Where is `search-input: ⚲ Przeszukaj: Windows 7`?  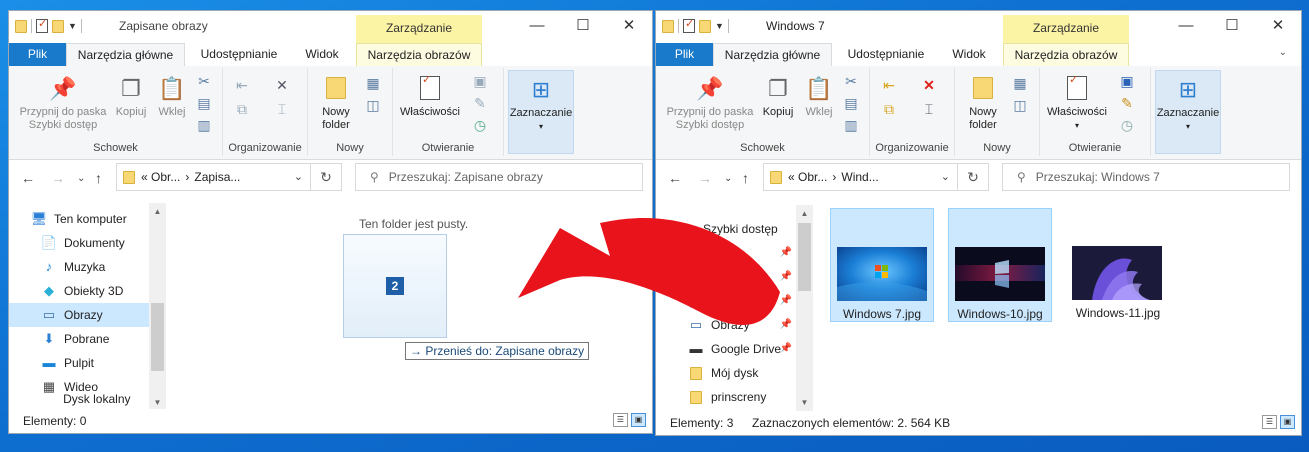 search-input: ⚲ Przeszukaj: Windows 7 is located at coordinates (1146, 177).